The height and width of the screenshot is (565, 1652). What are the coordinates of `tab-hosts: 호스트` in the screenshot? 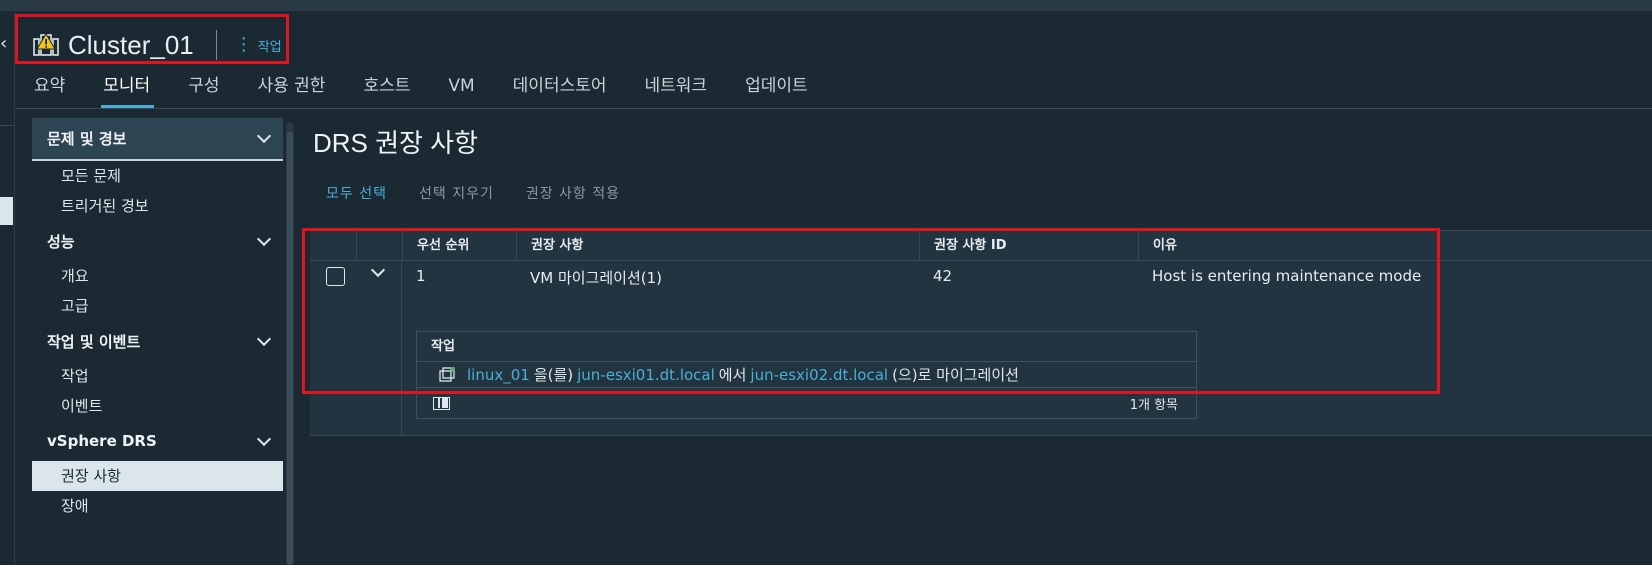 It's located at (386, 88).